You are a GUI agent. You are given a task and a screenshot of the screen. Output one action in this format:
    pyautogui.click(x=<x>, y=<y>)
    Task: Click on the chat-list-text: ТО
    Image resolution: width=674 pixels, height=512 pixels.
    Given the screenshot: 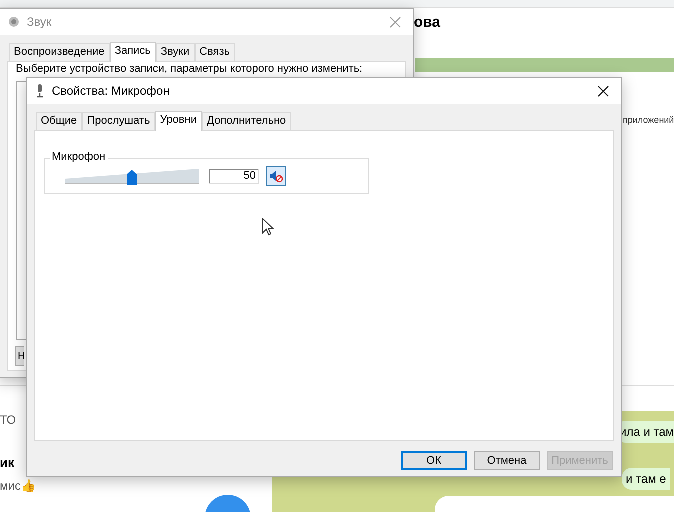 What is the action you would take?
    pyautogui.click(x=8, y=420)
    